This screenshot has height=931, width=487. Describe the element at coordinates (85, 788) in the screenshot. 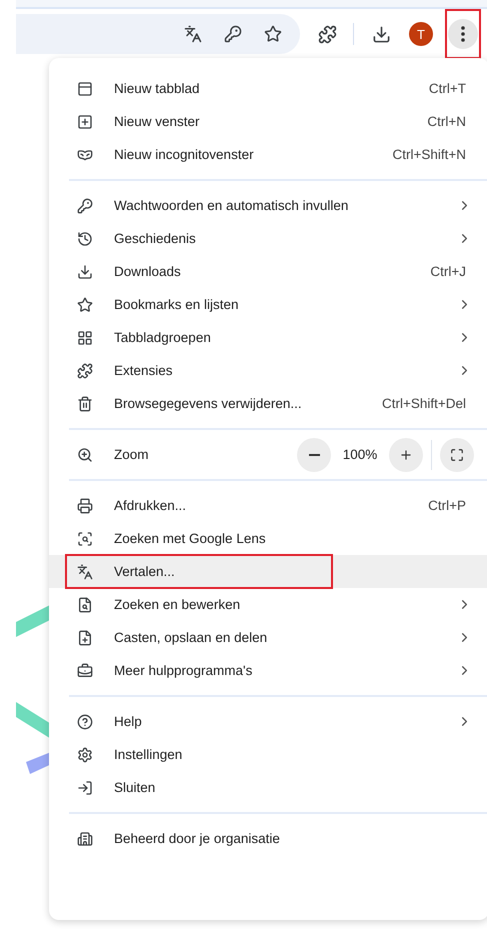

I see `exit-icon` at that location.